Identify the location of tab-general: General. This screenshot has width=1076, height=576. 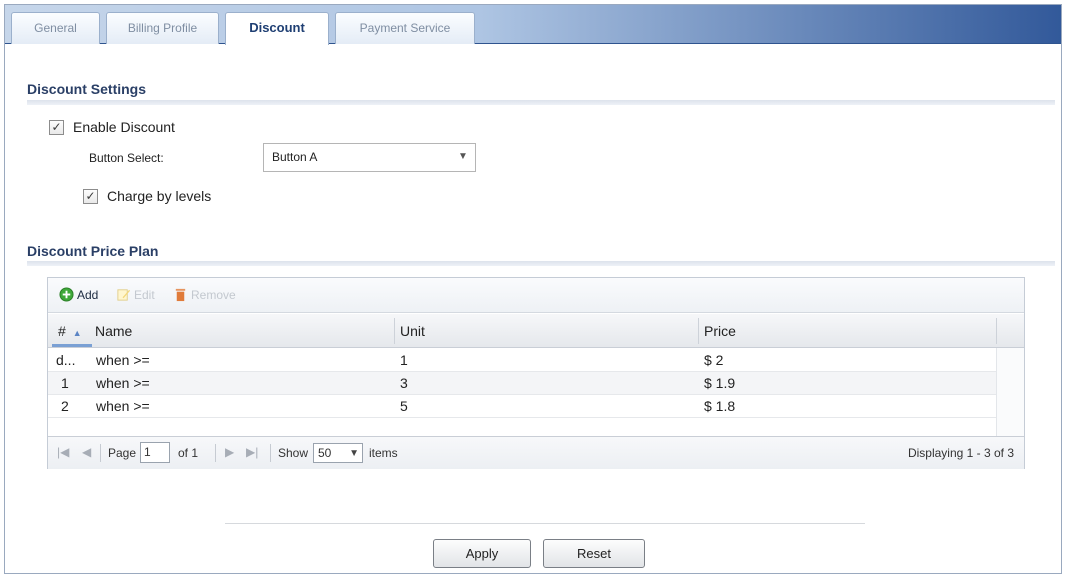
(55, 28).